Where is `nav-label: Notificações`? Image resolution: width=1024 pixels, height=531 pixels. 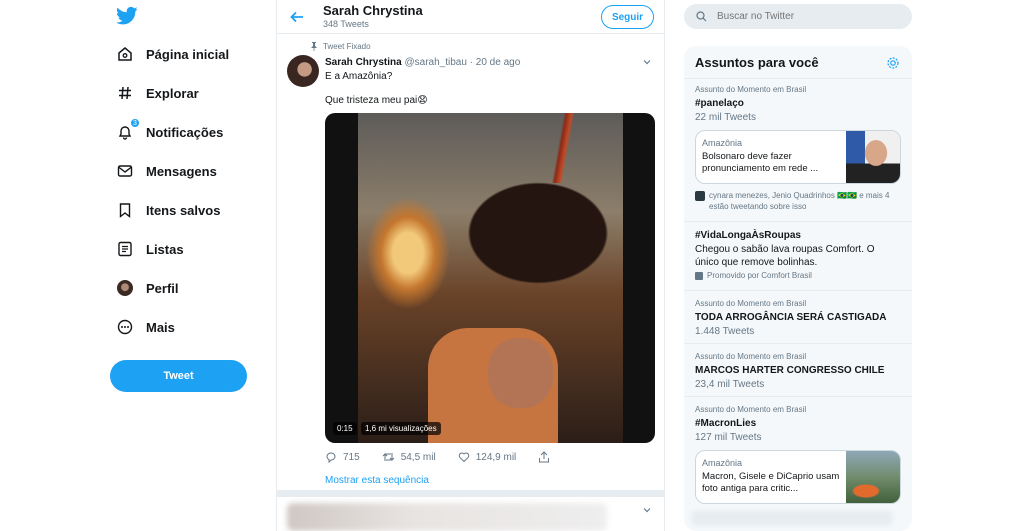
nav-label: Notificações is located at coordinates (185, 132).